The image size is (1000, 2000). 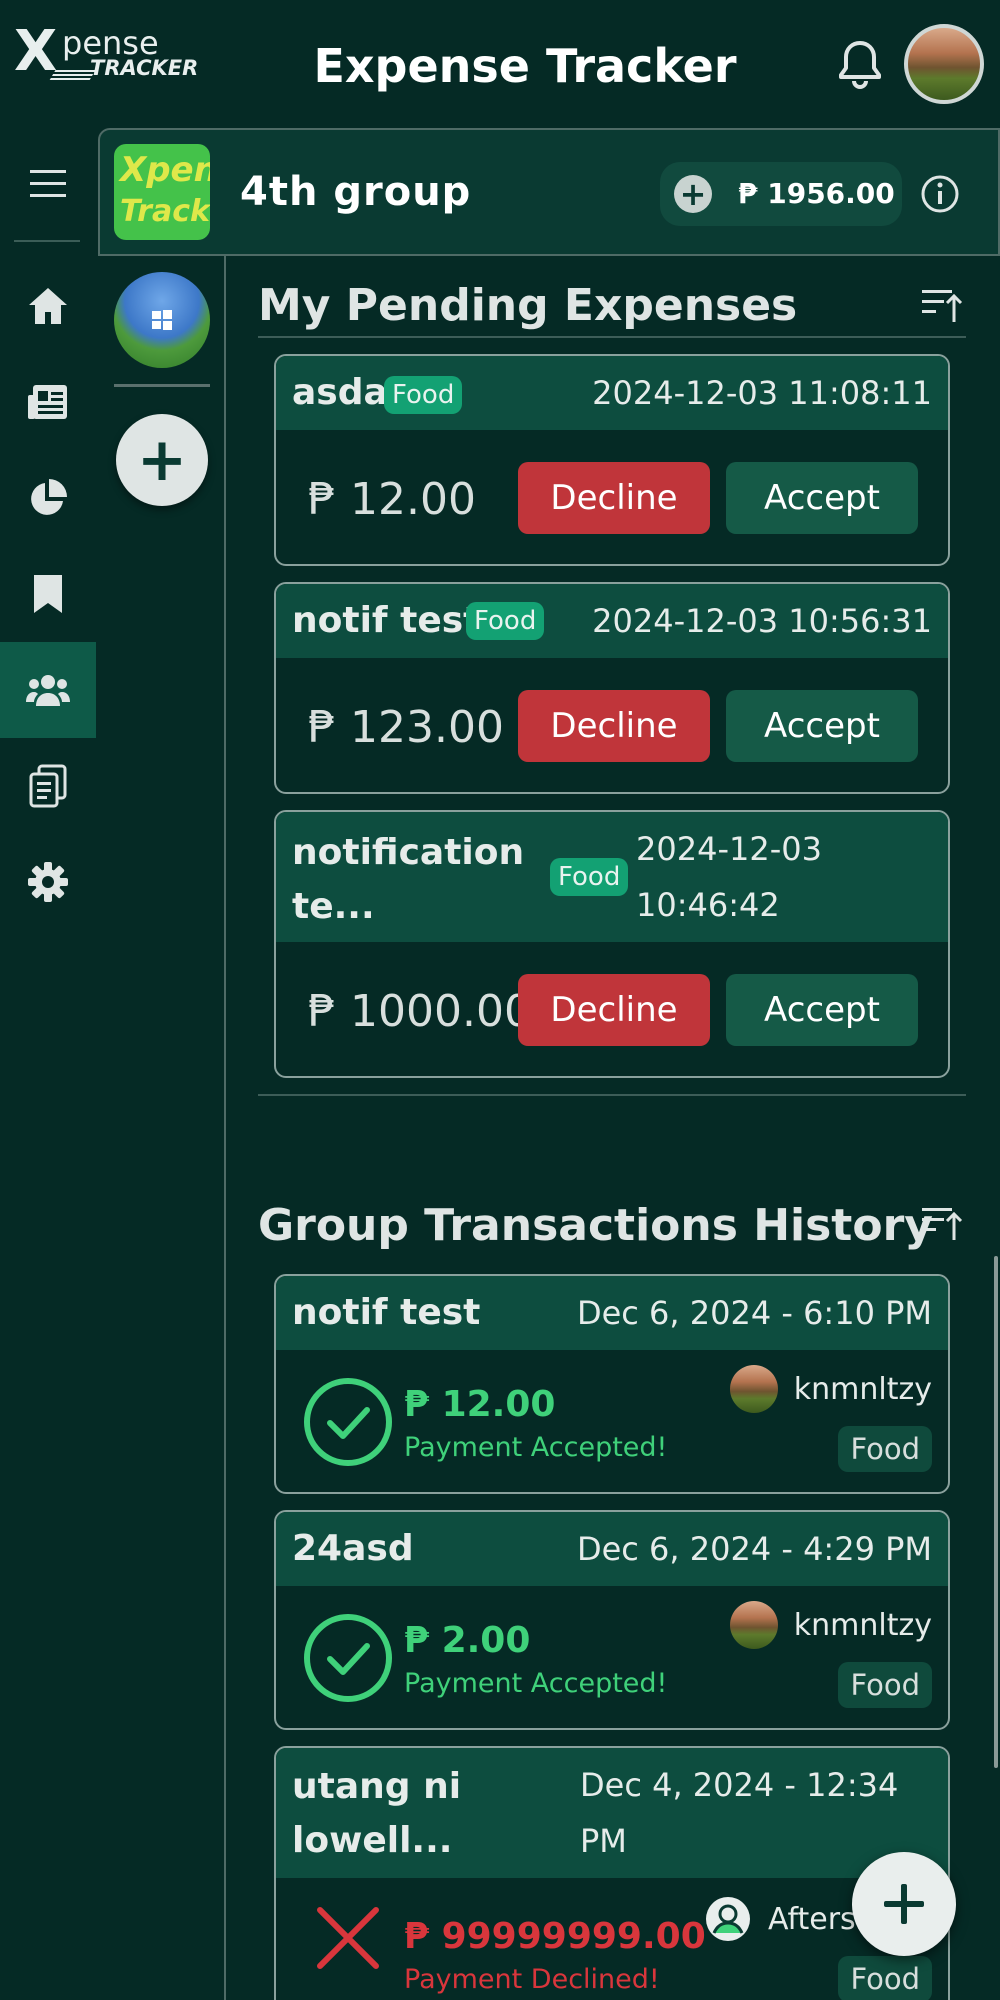 I want to click on group-avatar, so click(x=162, y=320).